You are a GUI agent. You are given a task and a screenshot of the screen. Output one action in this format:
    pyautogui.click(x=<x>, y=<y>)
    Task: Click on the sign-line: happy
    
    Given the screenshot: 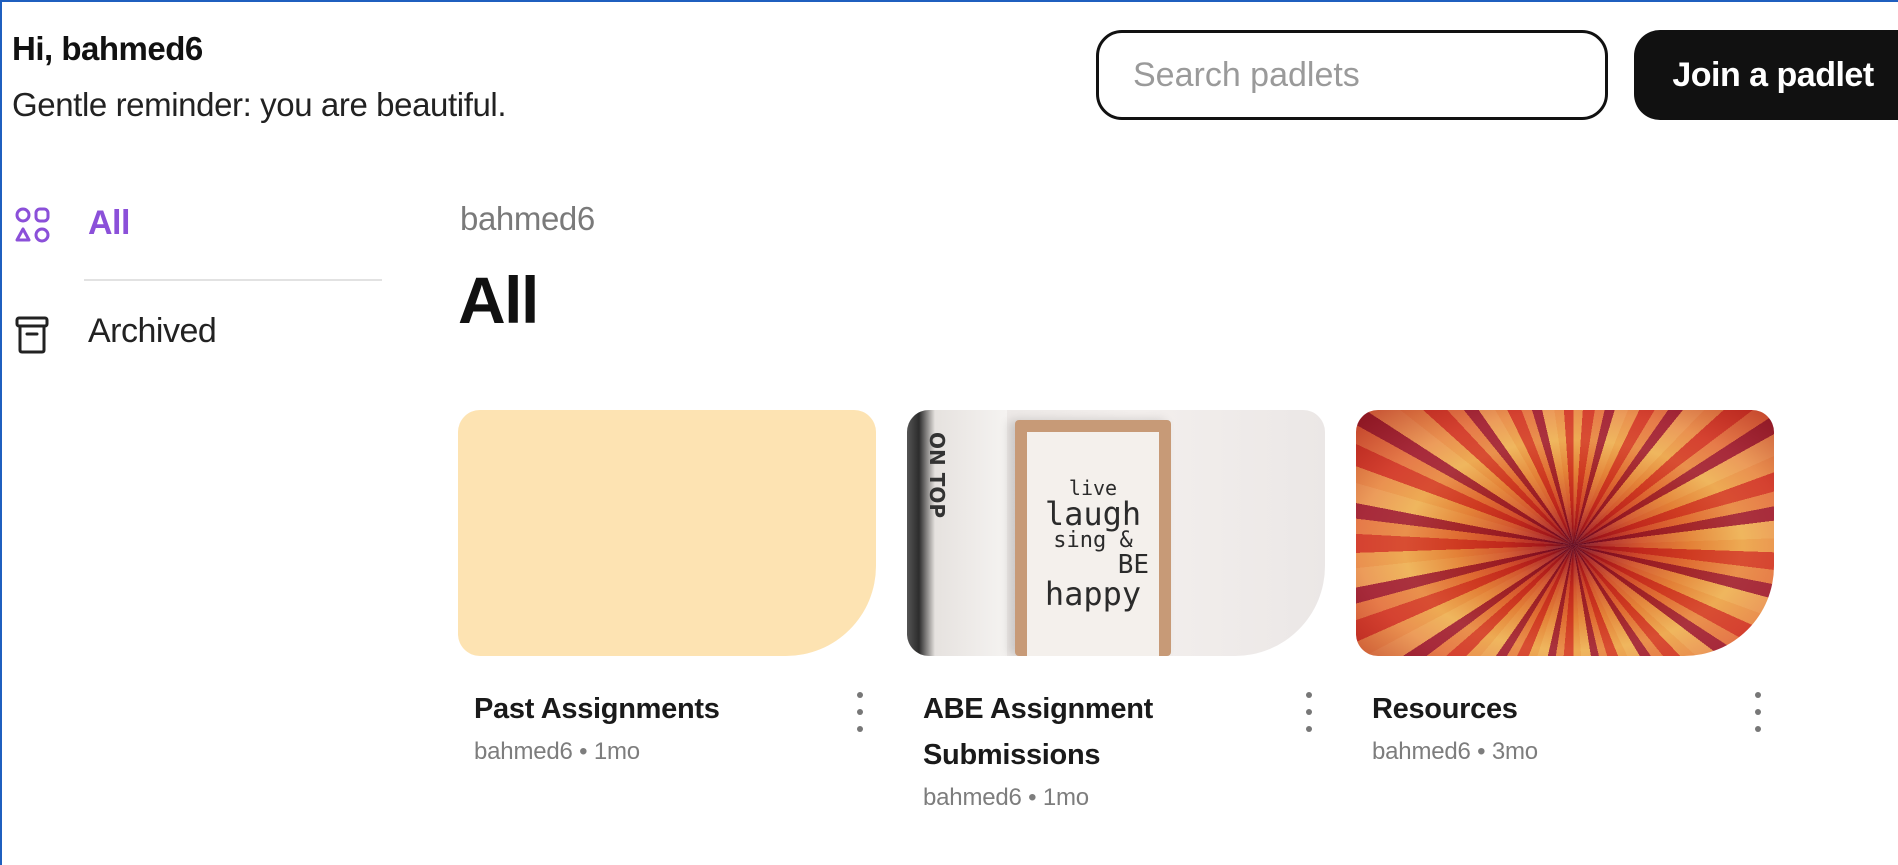 What is the action you would take?
    pyautogui.click(x=1093, y=594)
    